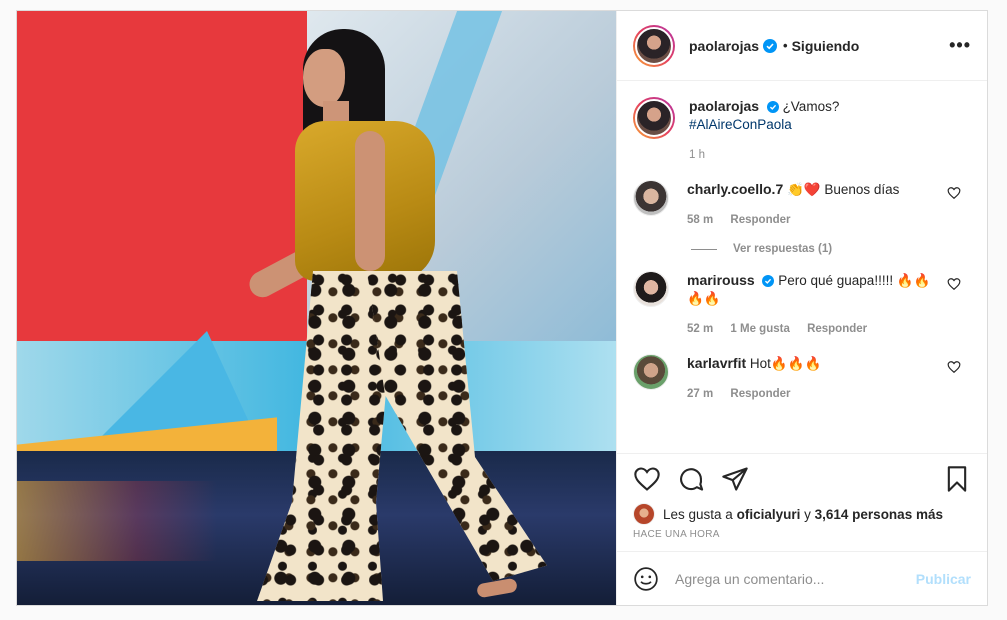  What do you see at coordinates (698, 514) in the screenshot?
I see `likes-prefix: Les gusta a` at bounding box center [698, 514].